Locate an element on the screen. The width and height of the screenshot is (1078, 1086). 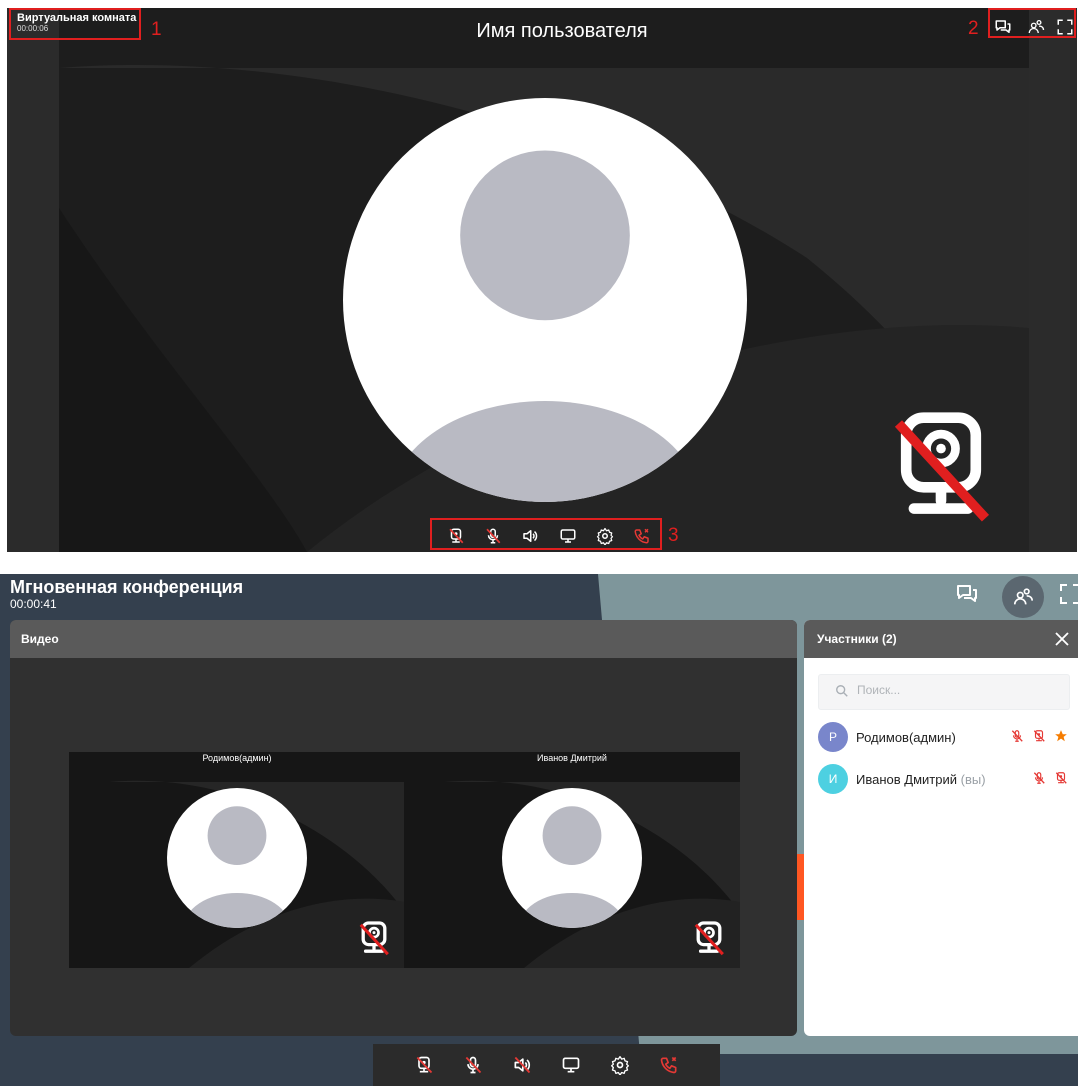
video-tile: Родимов(админ) is located at coordinates (237, 860).